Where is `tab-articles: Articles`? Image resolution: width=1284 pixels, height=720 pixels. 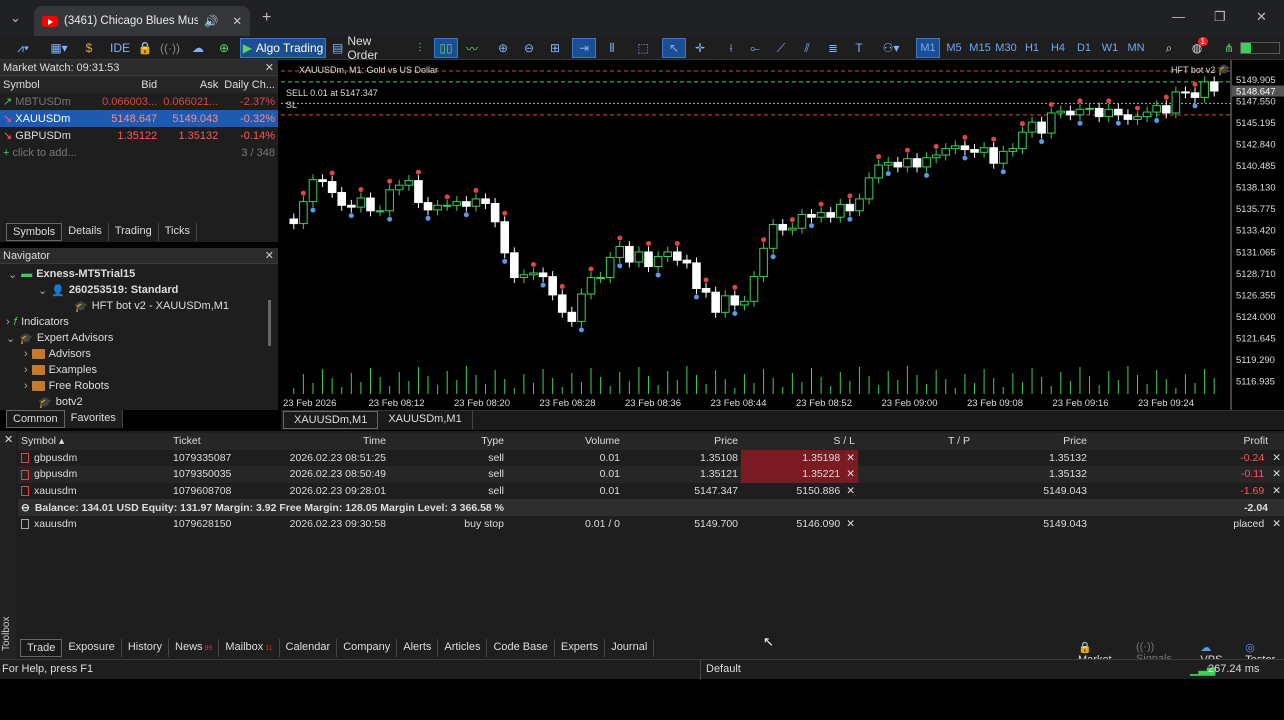 tab-articles: Articles is located at coordinates (463, 648).